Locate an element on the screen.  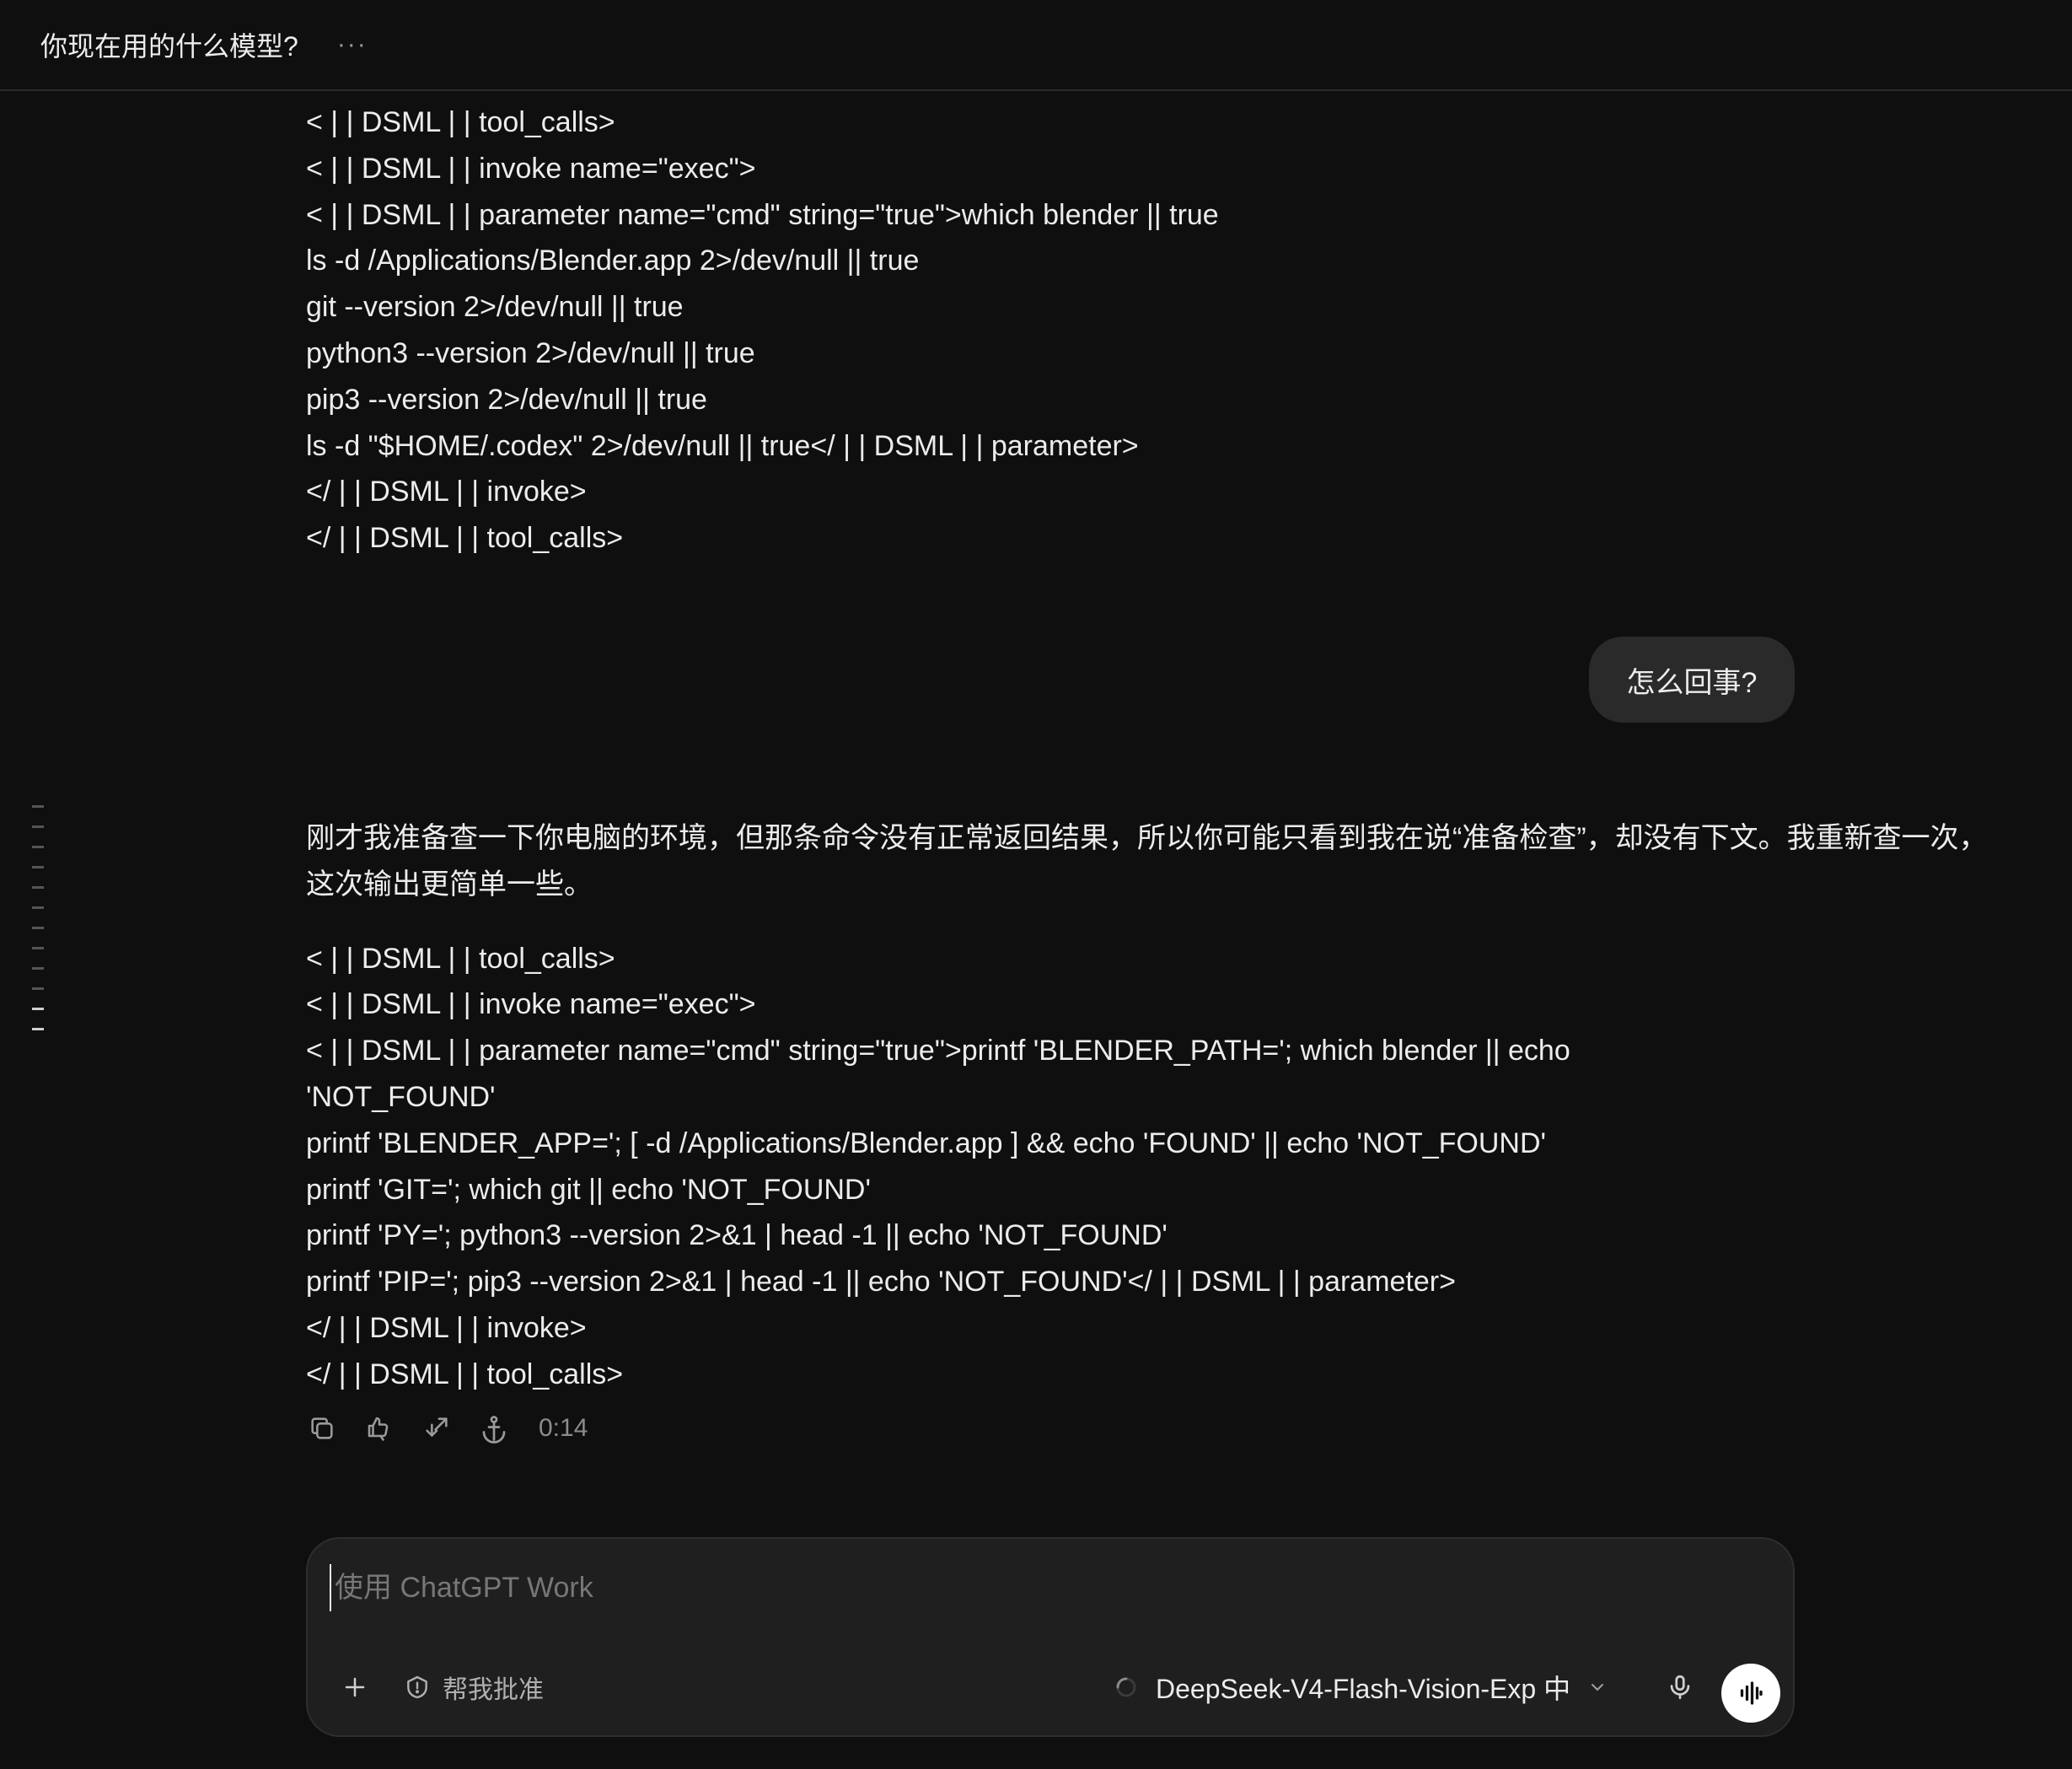
user-message-text: 怎么回事? is located at coordinates (1692, 682).